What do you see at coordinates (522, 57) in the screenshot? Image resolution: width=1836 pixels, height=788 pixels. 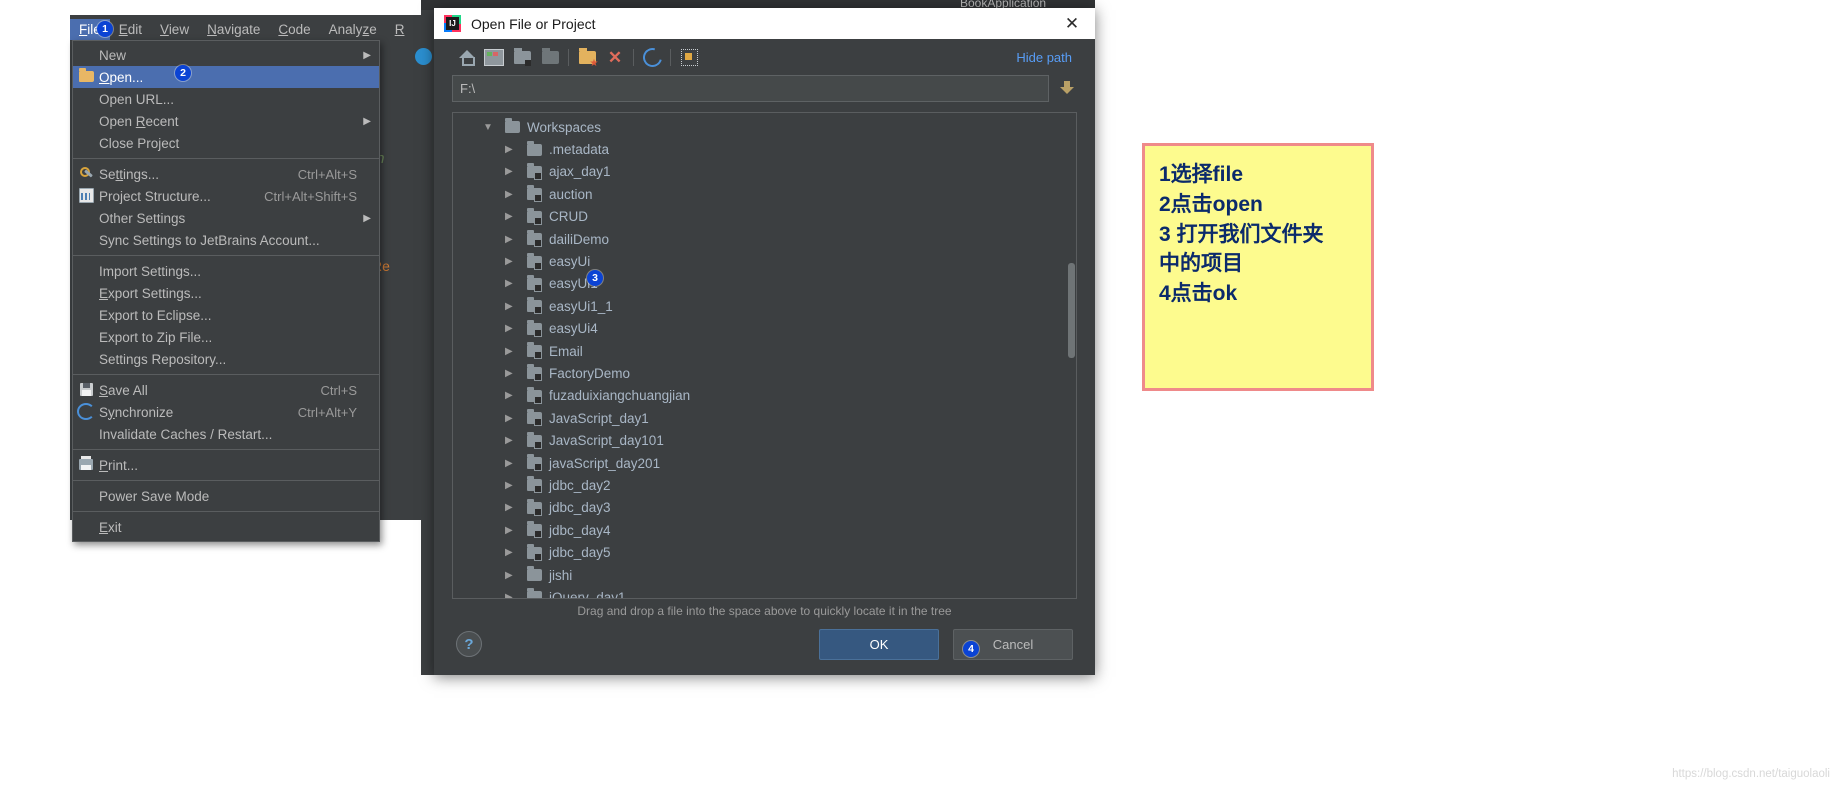 I see `folder-up-icon` at bounding box center [522, 57].